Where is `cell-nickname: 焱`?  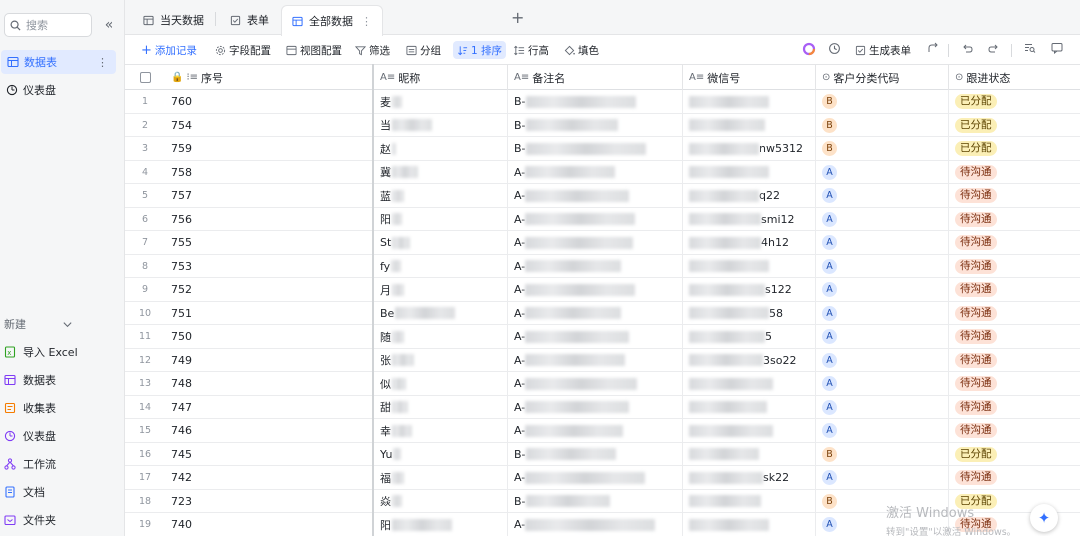 cell-nickname: 焱 is located at coordinates (441, 501).